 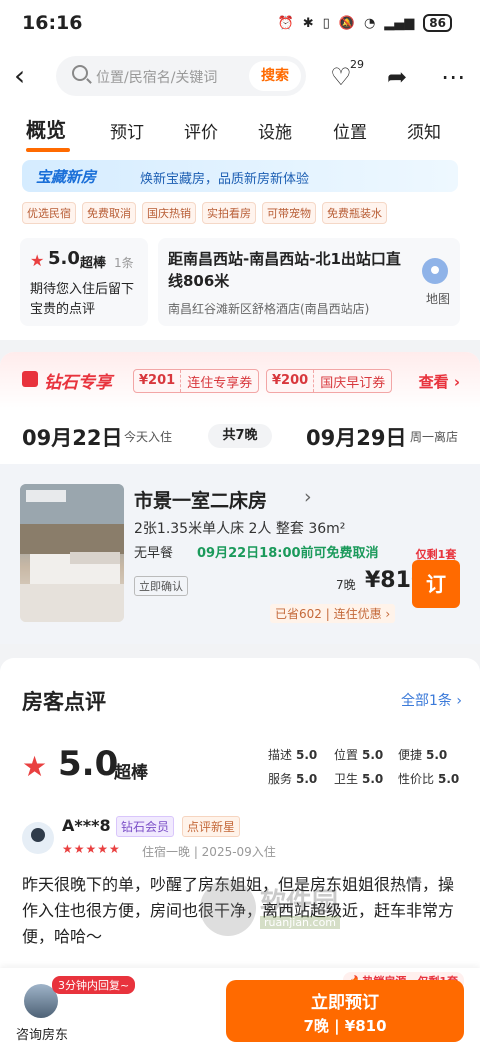 I want to click on room-photo-art, so click(x=72, y=553).